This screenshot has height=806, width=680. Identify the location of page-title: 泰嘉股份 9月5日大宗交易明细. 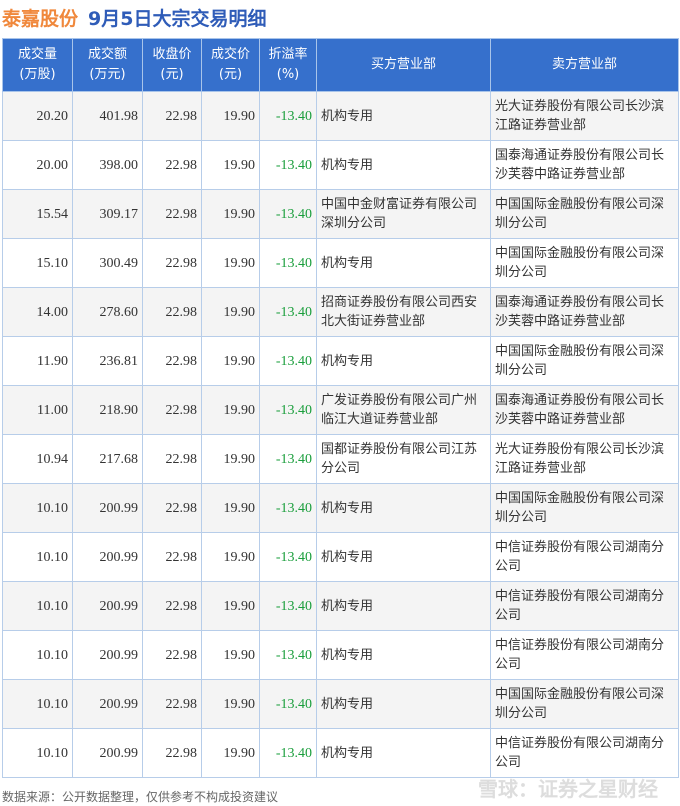
(134, 17).